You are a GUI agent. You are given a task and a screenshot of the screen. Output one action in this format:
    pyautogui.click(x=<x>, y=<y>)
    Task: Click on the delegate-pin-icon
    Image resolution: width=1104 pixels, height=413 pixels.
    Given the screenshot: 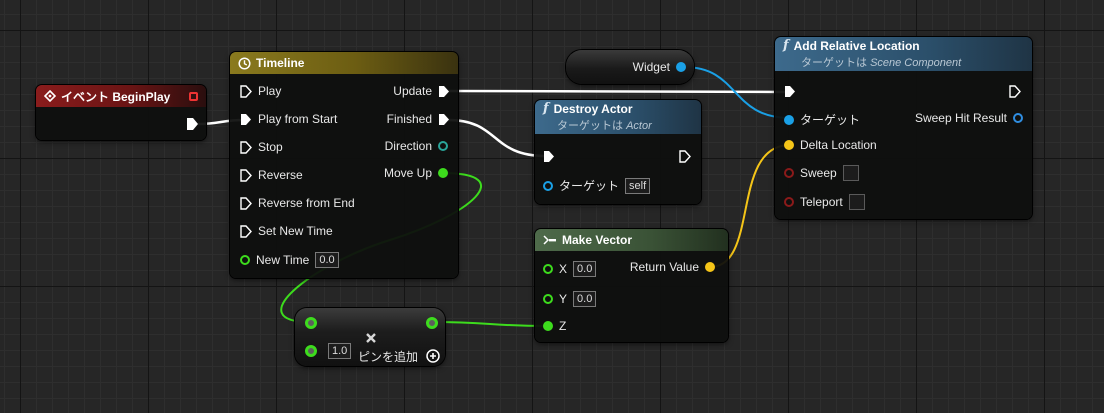 What is the action you would take?
    pyautogui.click(x=193, y=96)
    